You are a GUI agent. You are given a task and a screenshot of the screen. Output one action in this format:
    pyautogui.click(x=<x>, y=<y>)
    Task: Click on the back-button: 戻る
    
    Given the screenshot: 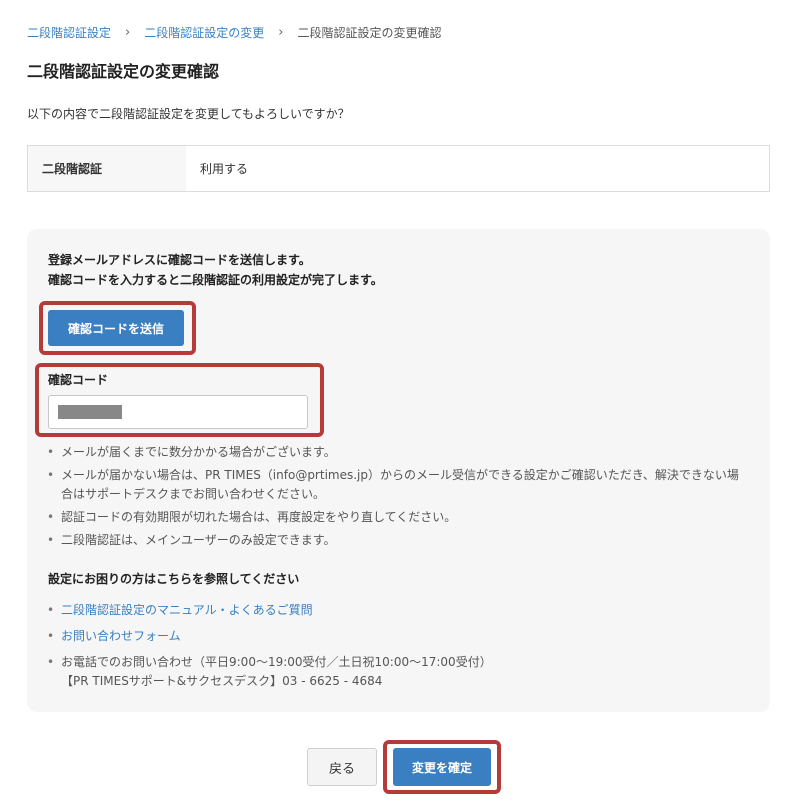 What is the action you would take?
    pyautogui.click(x=342, y=767)
    